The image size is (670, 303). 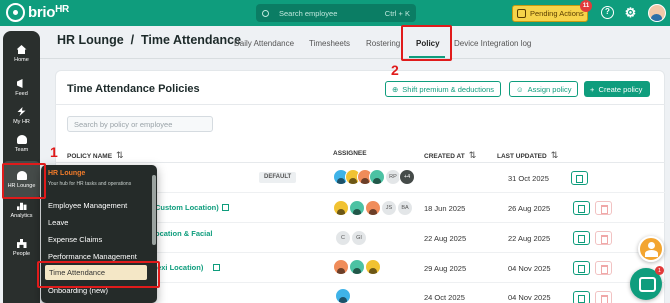 I want to click on policy-name-link: lexi Location), so click(x=179, y=267).